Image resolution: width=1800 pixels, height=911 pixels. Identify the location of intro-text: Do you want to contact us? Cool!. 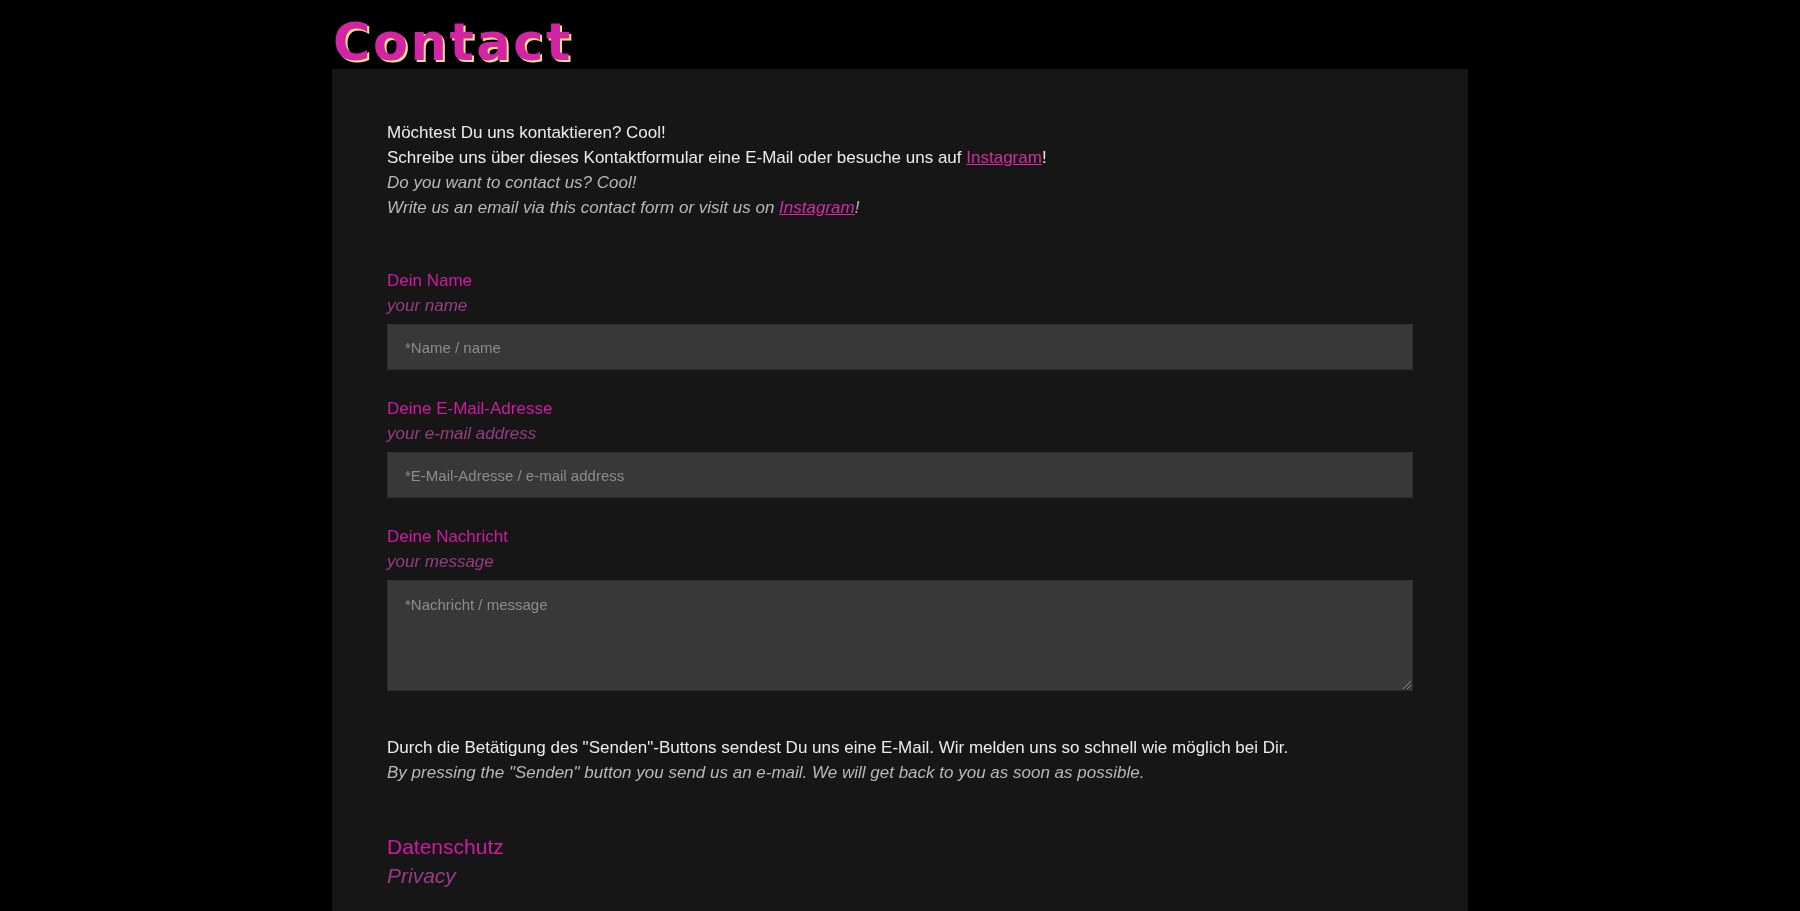
(512, 183).